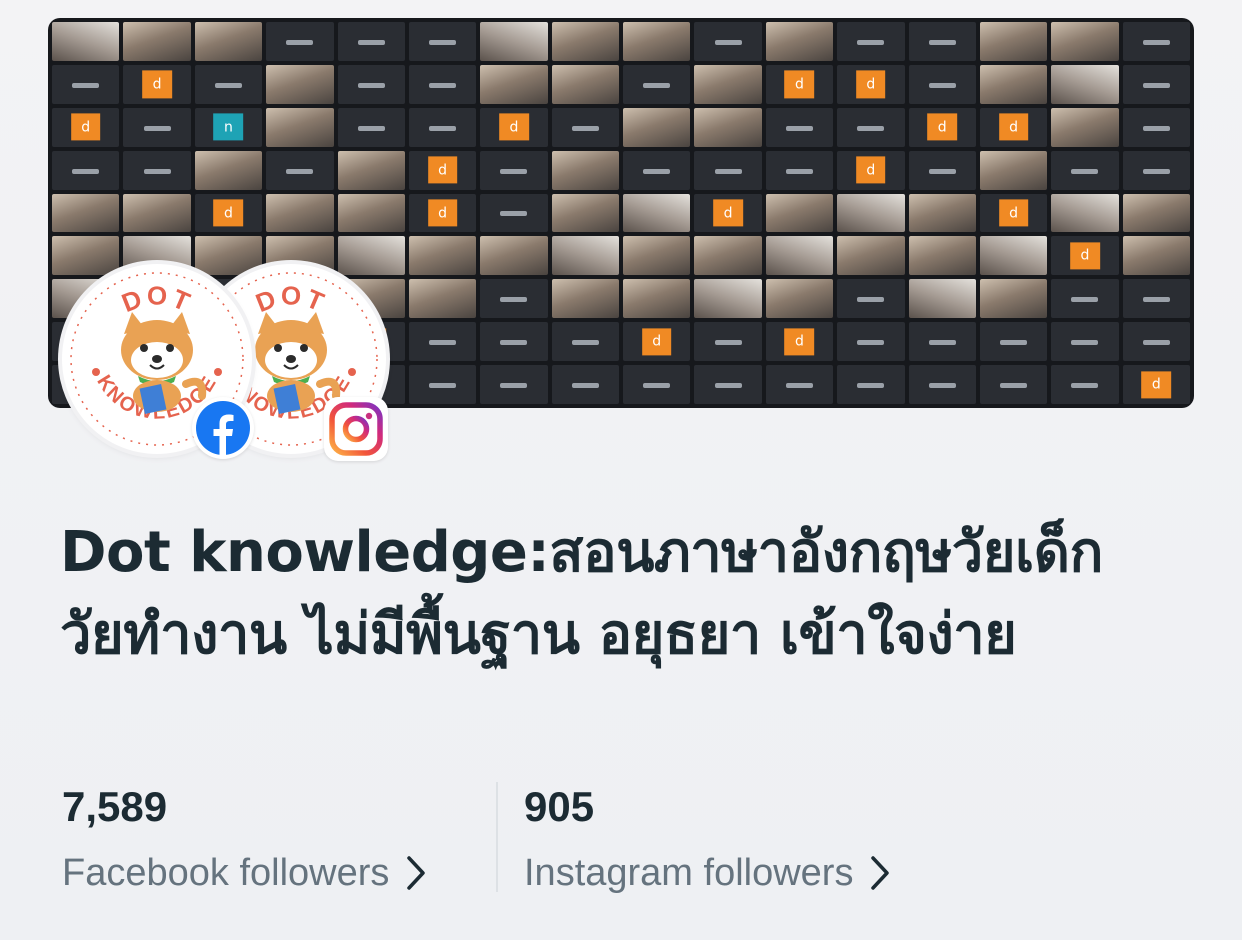  Describe the element at coordinates (707, 839) in the screenshot. I see `instagram-followers-stat: 905 Instagram followers` at that location.